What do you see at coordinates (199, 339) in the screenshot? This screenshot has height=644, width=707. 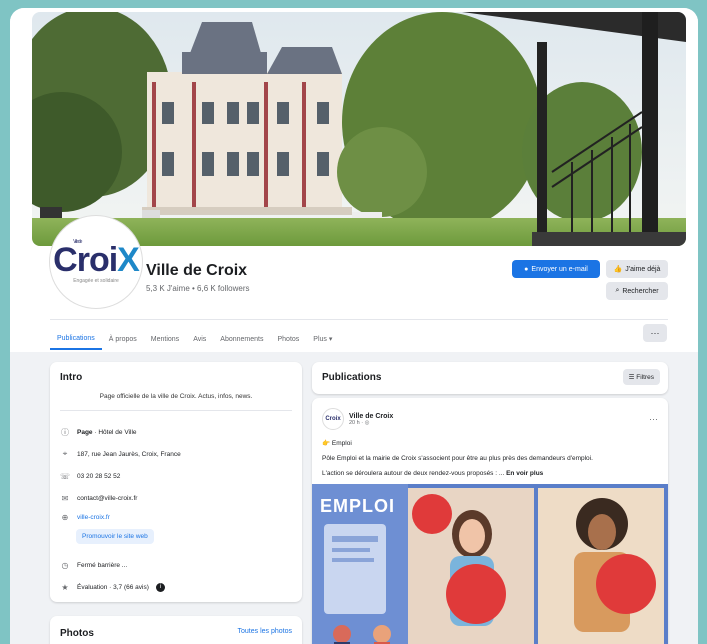 I see `tab-reviews: Avis` at bounding box center [199, 339].